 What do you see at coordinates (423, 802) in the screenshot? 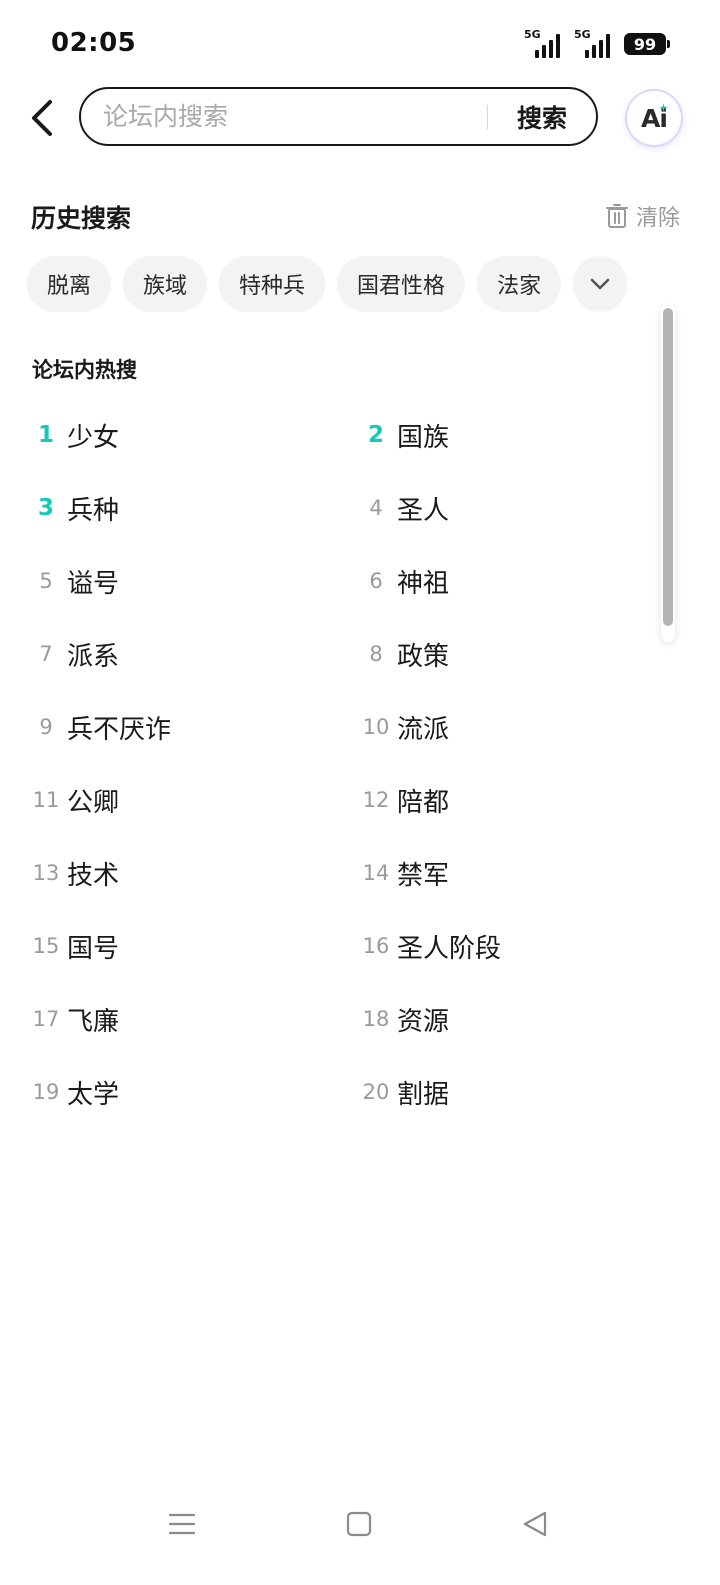
I see `hot-text: 陪都` at bounding box center [423, 802].